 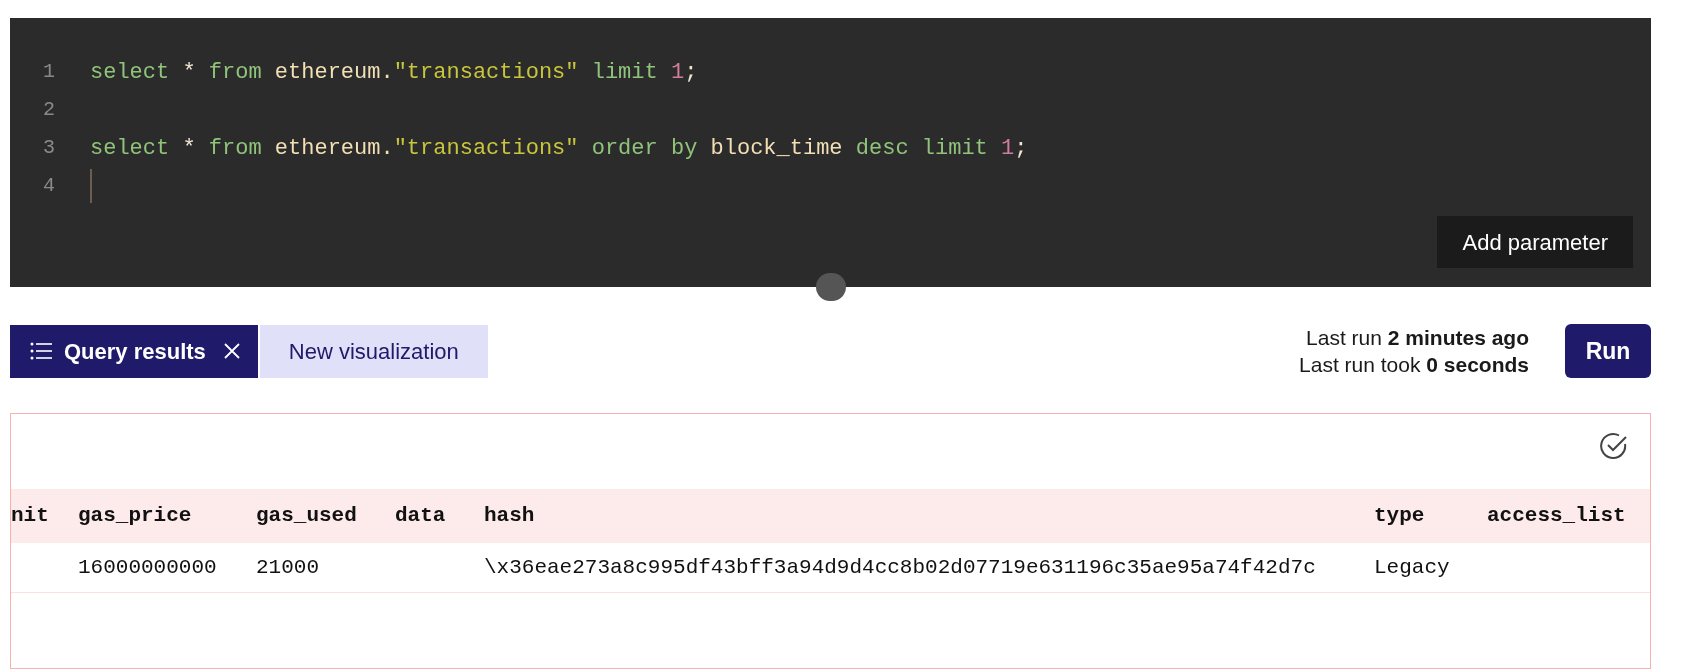 What do you see at coordinates (49, 72) in the screenshot?
I see `line-number: 1` at bounding box center [49, 72].